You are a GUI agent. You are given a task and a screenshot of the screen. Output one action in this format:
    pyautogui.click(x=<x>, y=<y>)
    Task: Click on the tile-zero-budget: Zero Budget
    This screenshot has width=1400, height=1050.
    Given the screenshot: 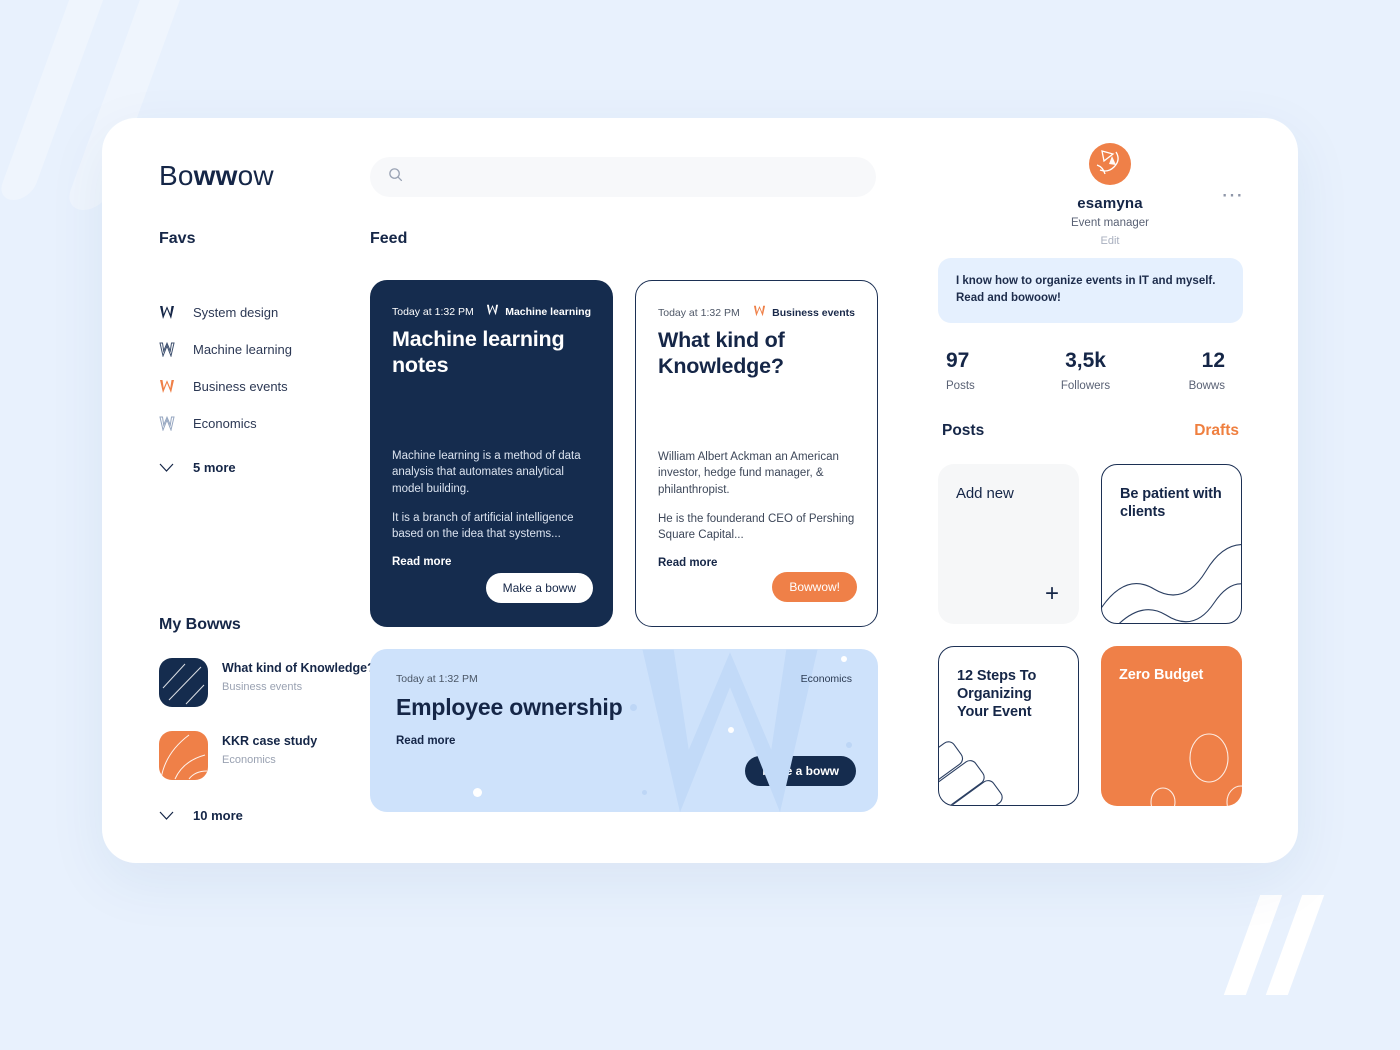 What is the action you would take?
    pyautogui.click(x=1171, y=725)
    